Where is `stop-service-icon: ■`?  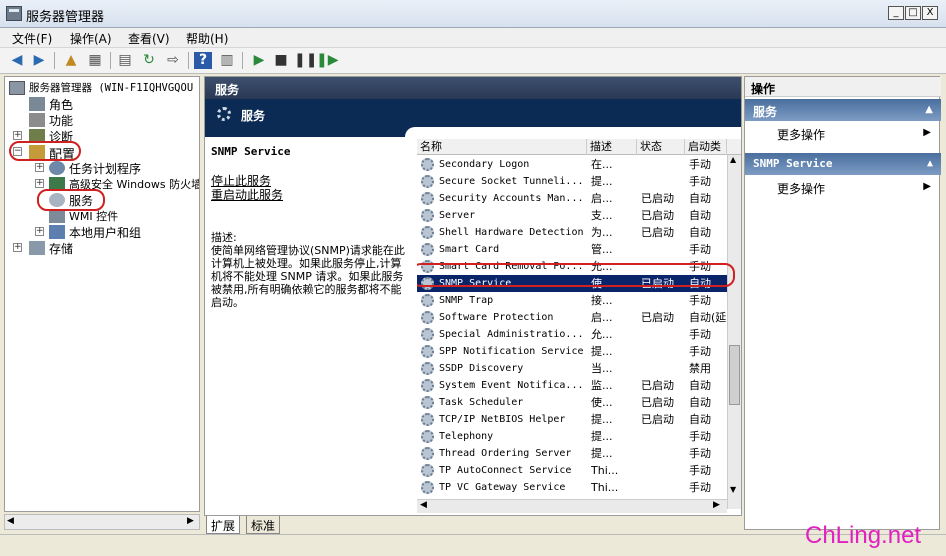
stop-service-icon: ■ is located at coordinates (281, 60).